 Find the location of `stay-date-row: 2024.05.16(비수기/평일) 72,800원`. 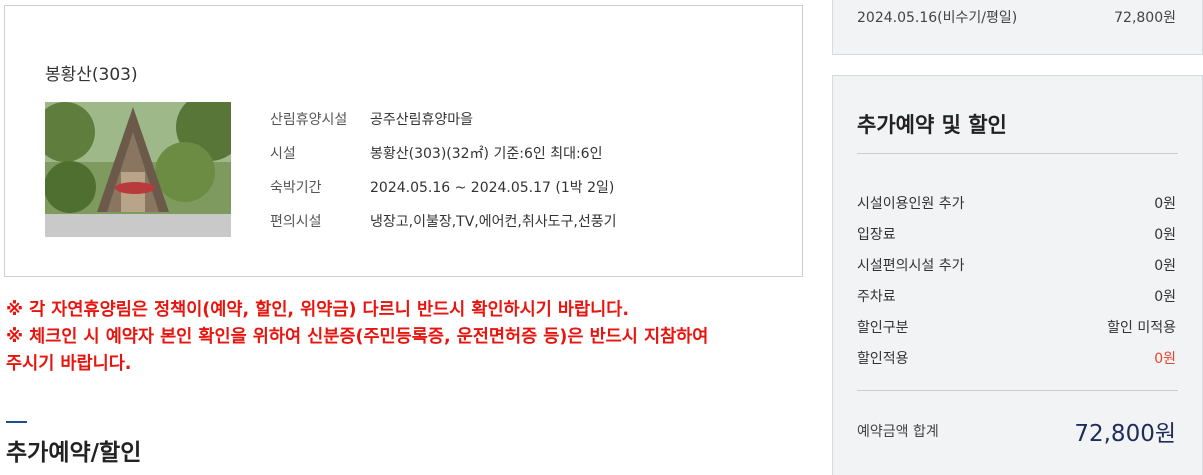

stay-date-row: 2024.05.16(비수기/평일) 72,800원 is located at coordinates (1016, 17).